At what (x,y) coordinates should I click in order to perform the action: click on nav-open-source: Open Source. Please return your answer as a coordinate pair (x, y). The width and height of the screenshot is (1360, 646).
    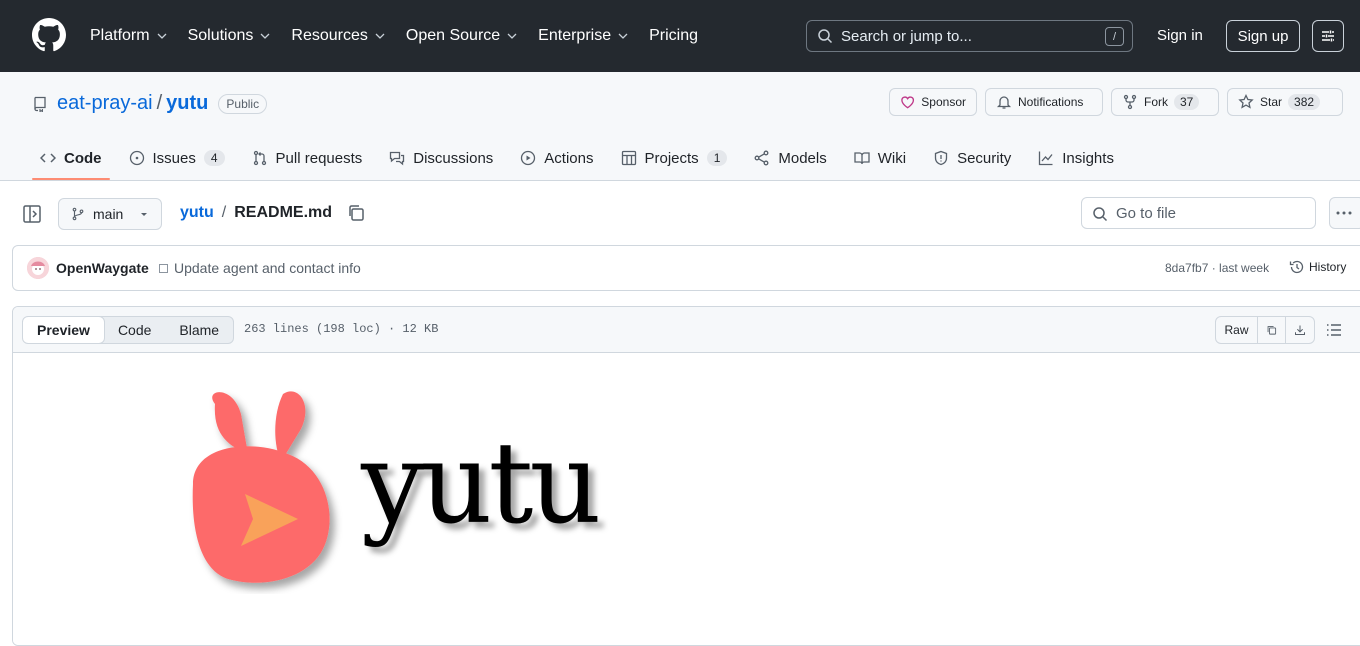
    Looking at the image, I should click on (462, 36).